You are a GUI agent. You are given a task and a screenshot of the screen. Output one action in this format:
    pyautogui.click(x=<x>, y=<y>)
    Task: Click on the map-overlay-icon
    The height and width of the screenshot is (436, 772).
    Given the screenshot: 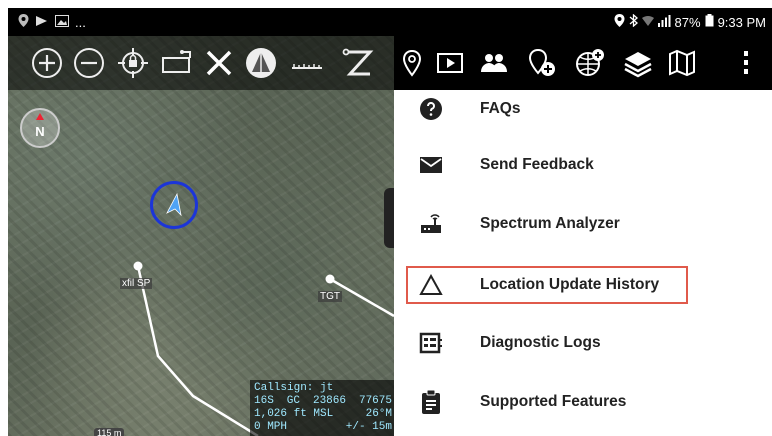 What is the action you would take?
    pyautogui.click(x=590, y=62)
    